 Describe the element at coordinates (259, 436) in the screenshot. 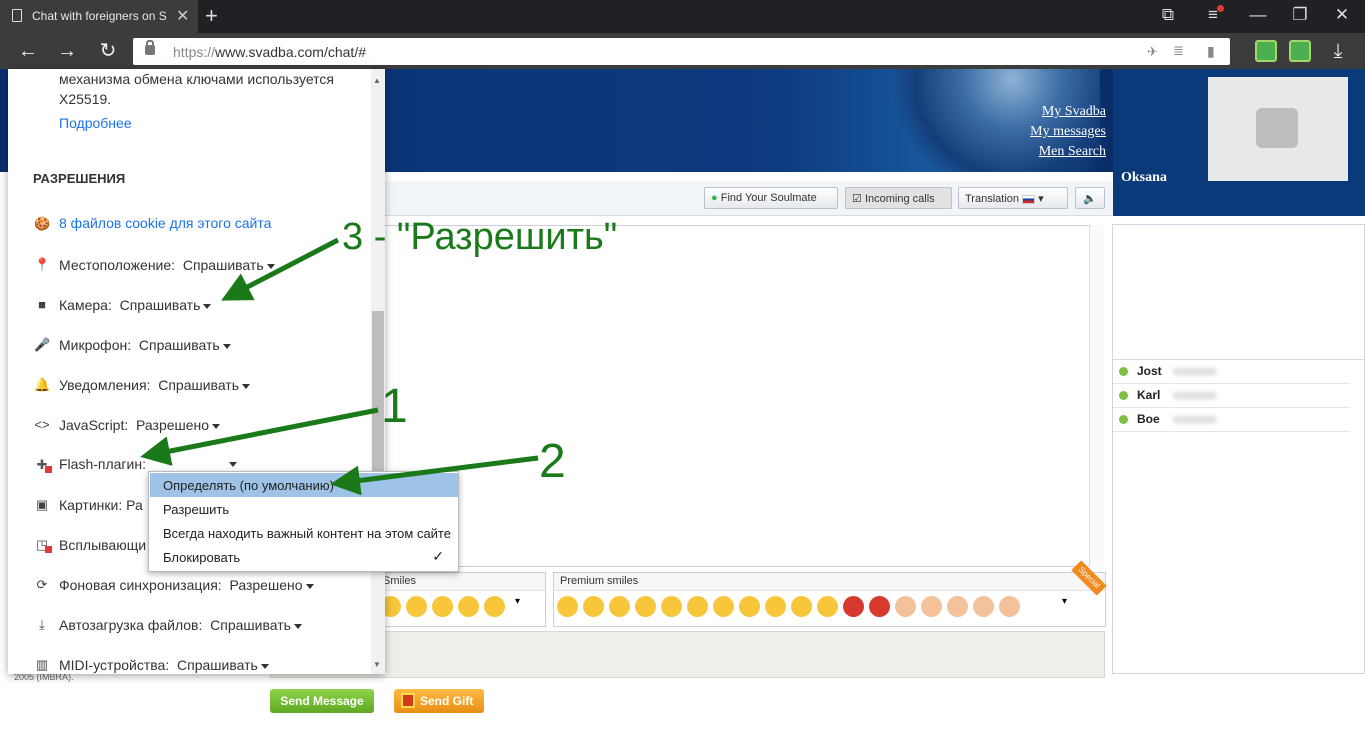

I see `arrow-step1` at that location.